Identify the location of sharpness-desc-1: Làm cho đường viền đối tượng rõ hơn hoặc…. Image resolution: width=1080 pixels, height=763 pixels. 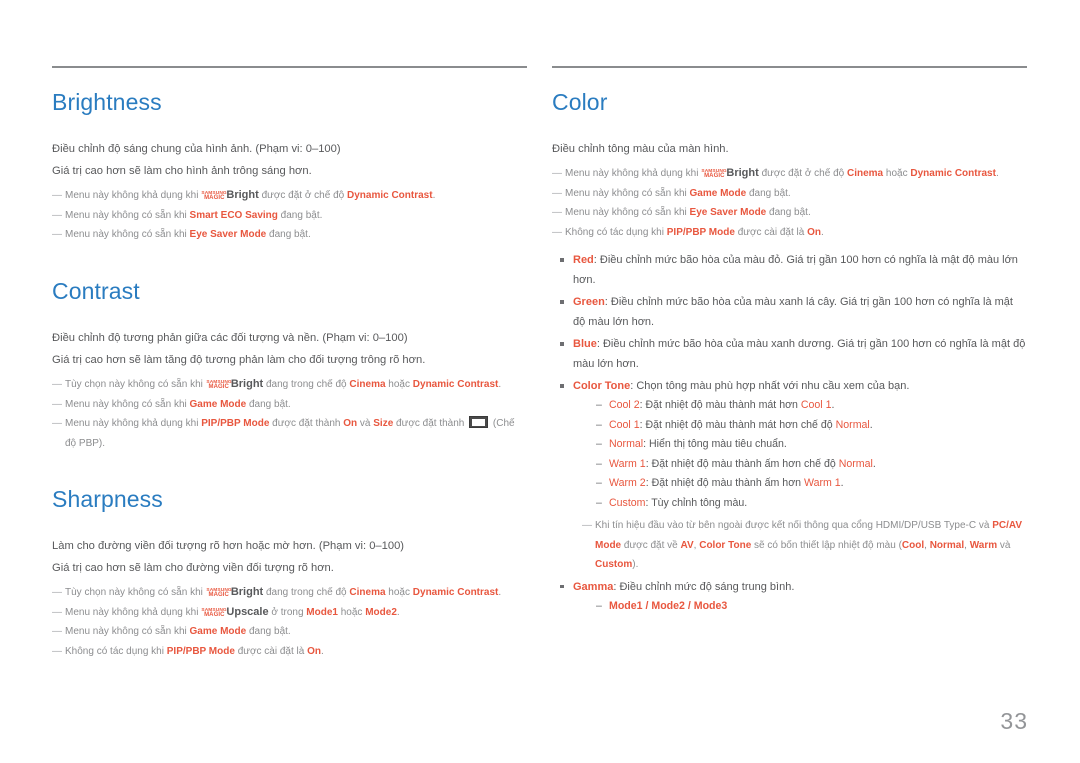
(228, 546).